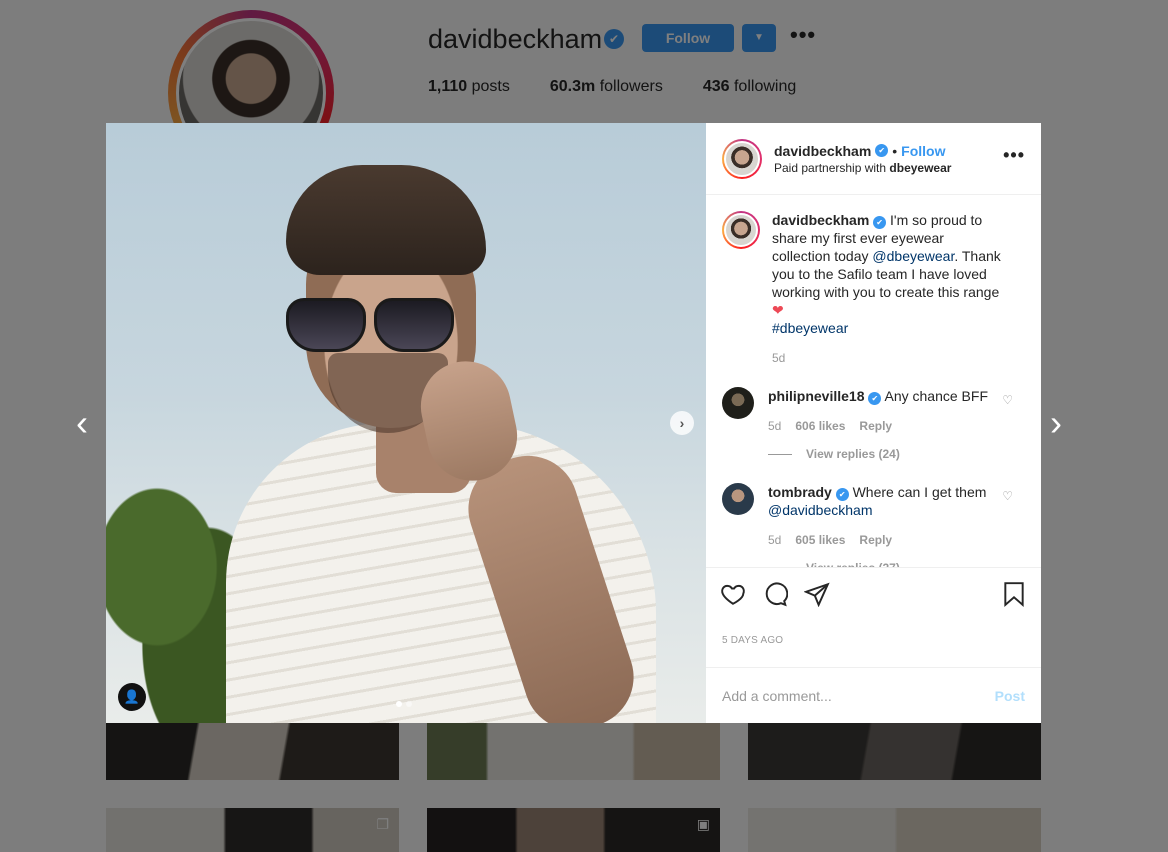 This screenshot has height=852, width=1168. What do you see at coordinates (820, 510) in the screenshot?
I see `mention-link: @davidbeckham` at bounding box center [820, 510].